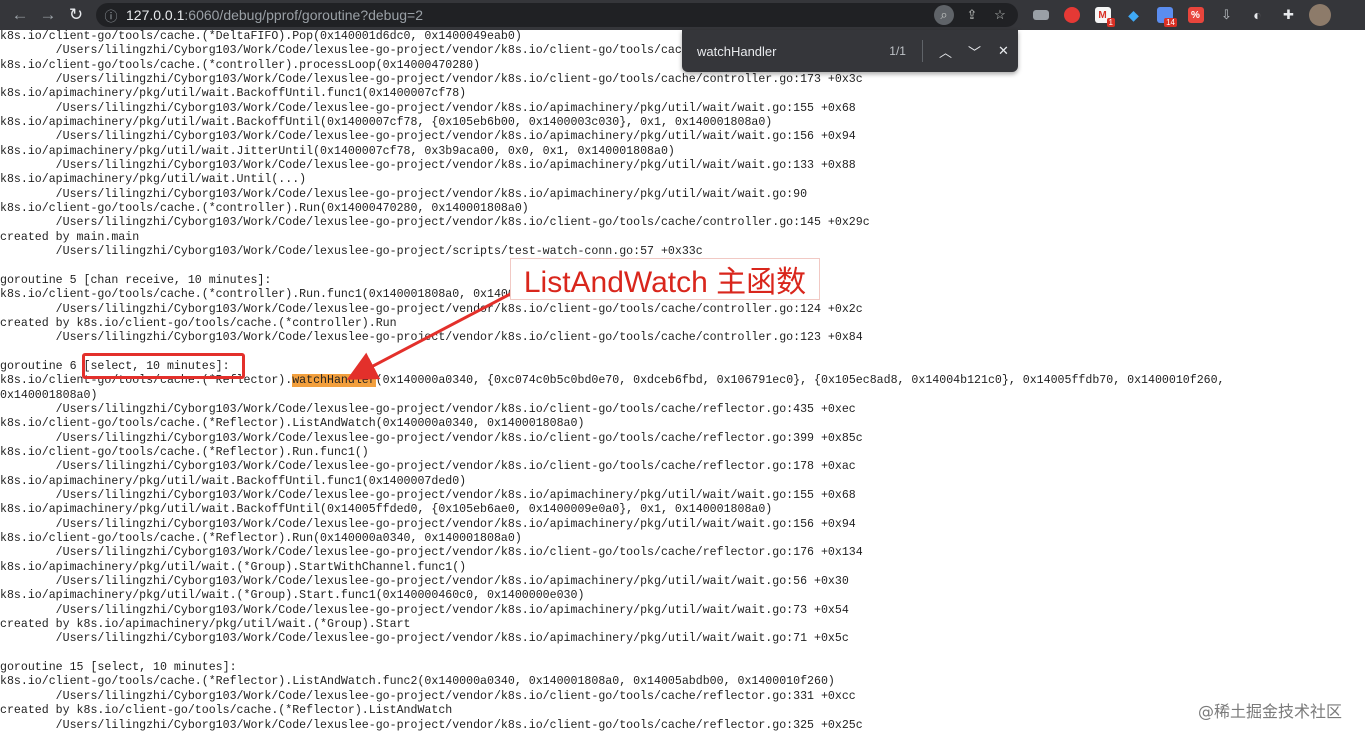 The image size is (1365, 738). What do you see at coordinates (922, 51) in the screenshot?
I see `find-divider` at bounding box center [922, 51].